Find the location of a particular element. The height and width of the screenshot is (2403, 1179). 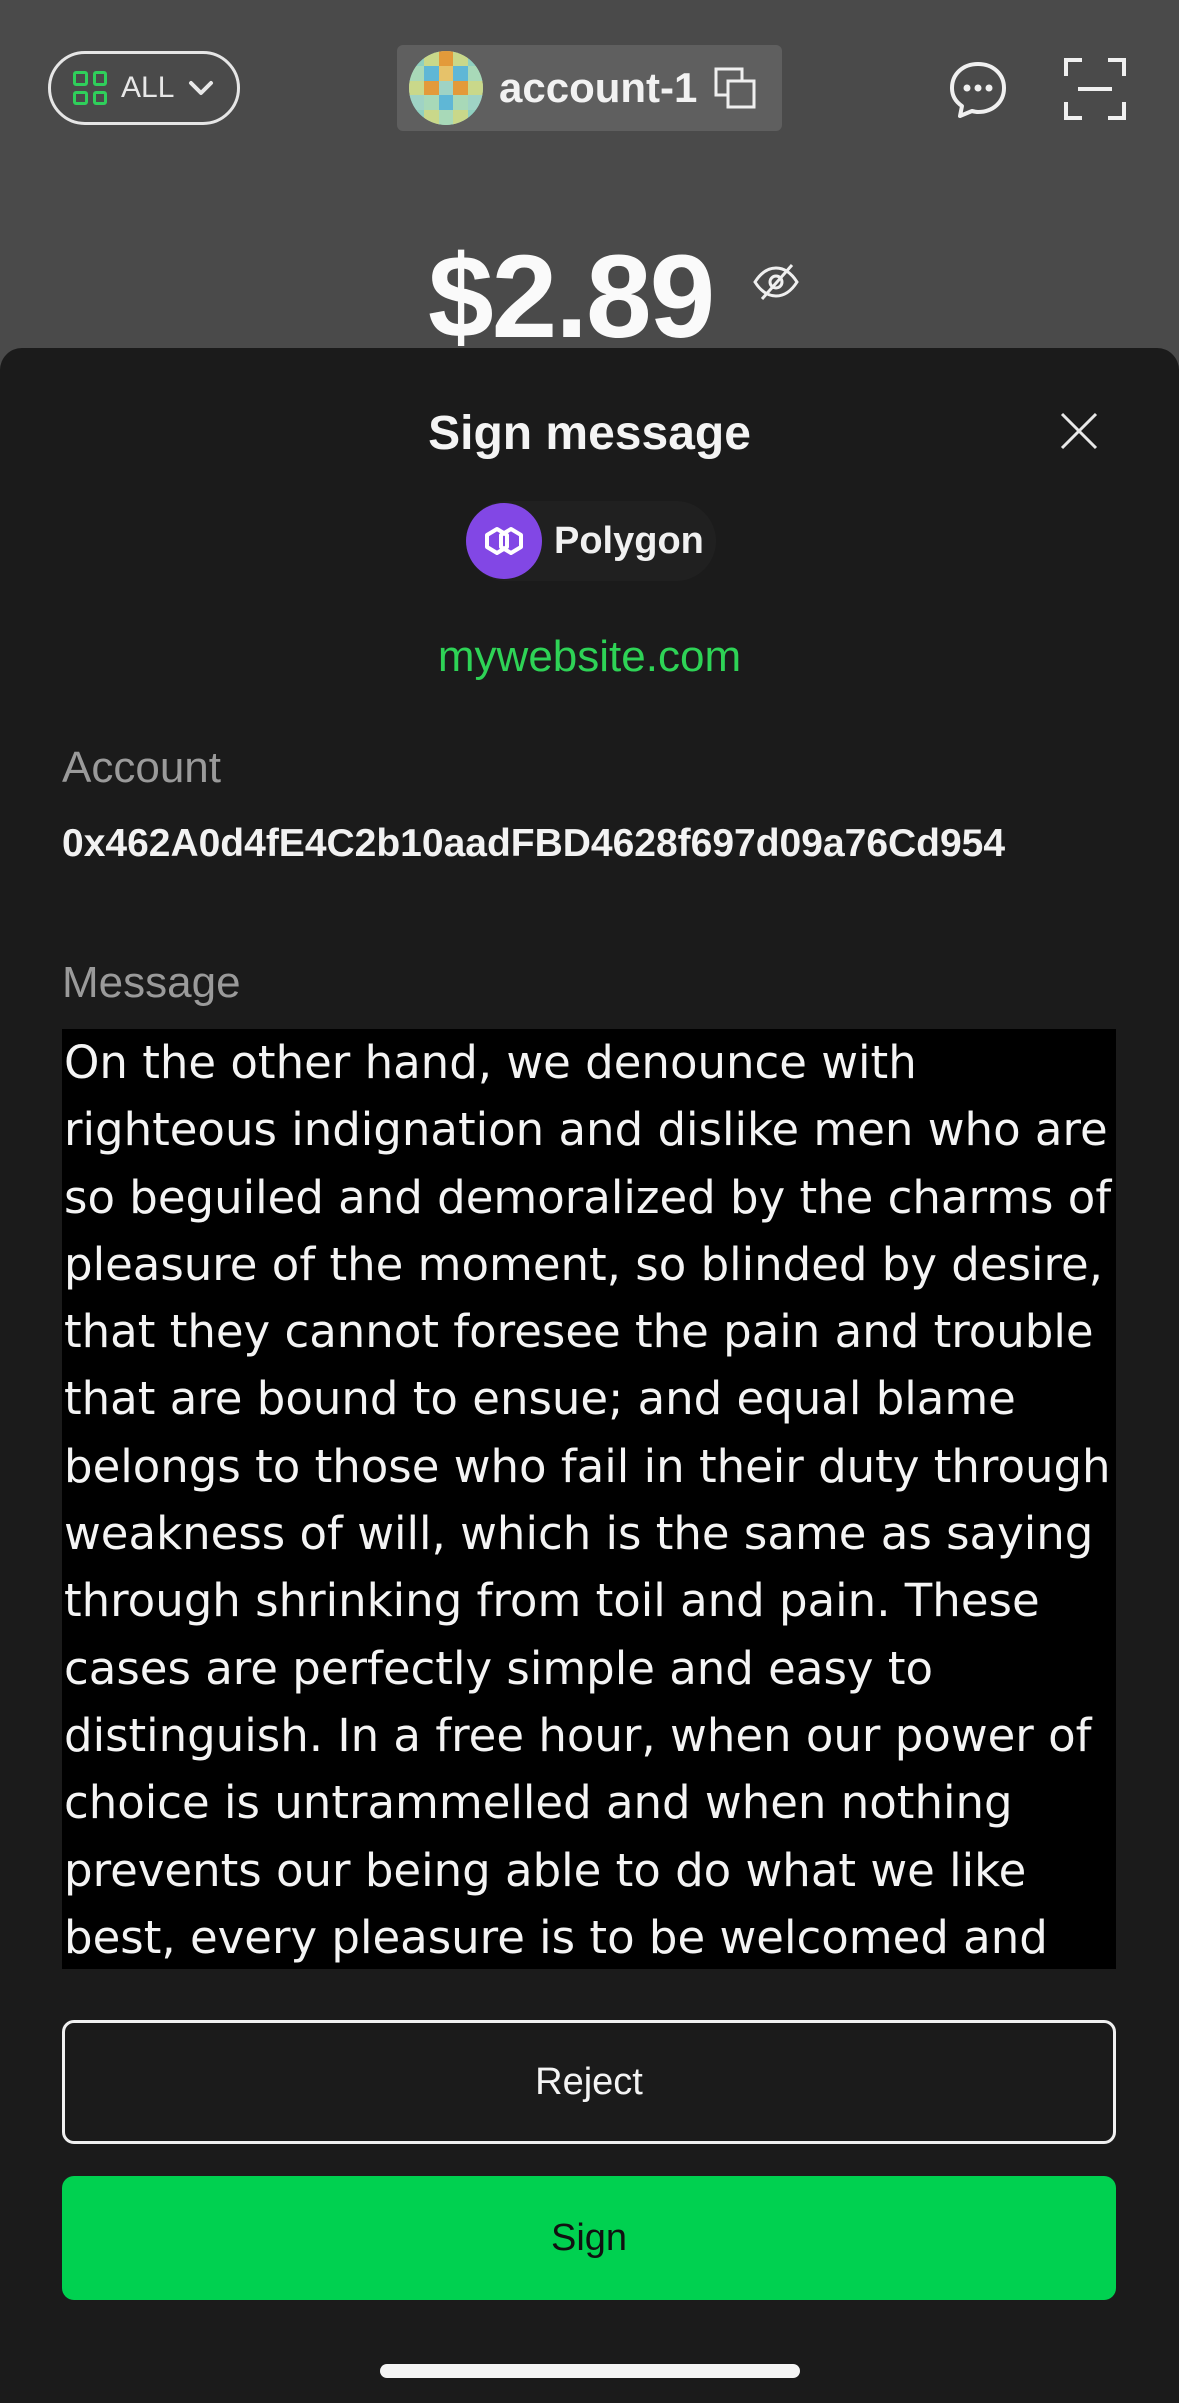

balance-amount: $2.89 is located at coordinates (571, 297).